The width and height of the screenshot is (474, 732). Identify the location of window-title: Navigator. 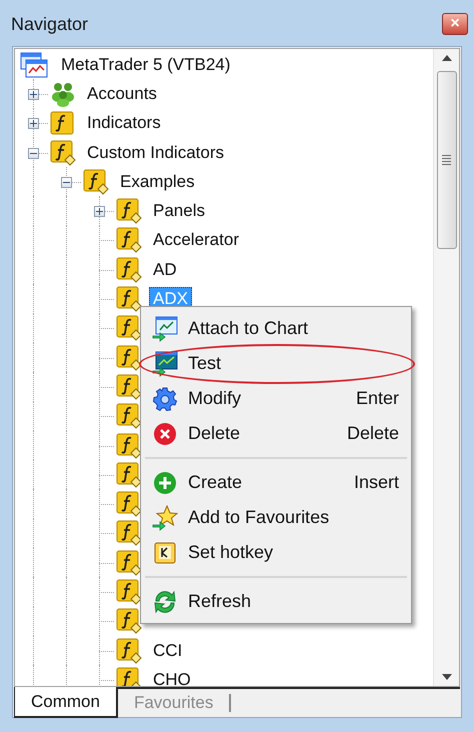
(49, 24).